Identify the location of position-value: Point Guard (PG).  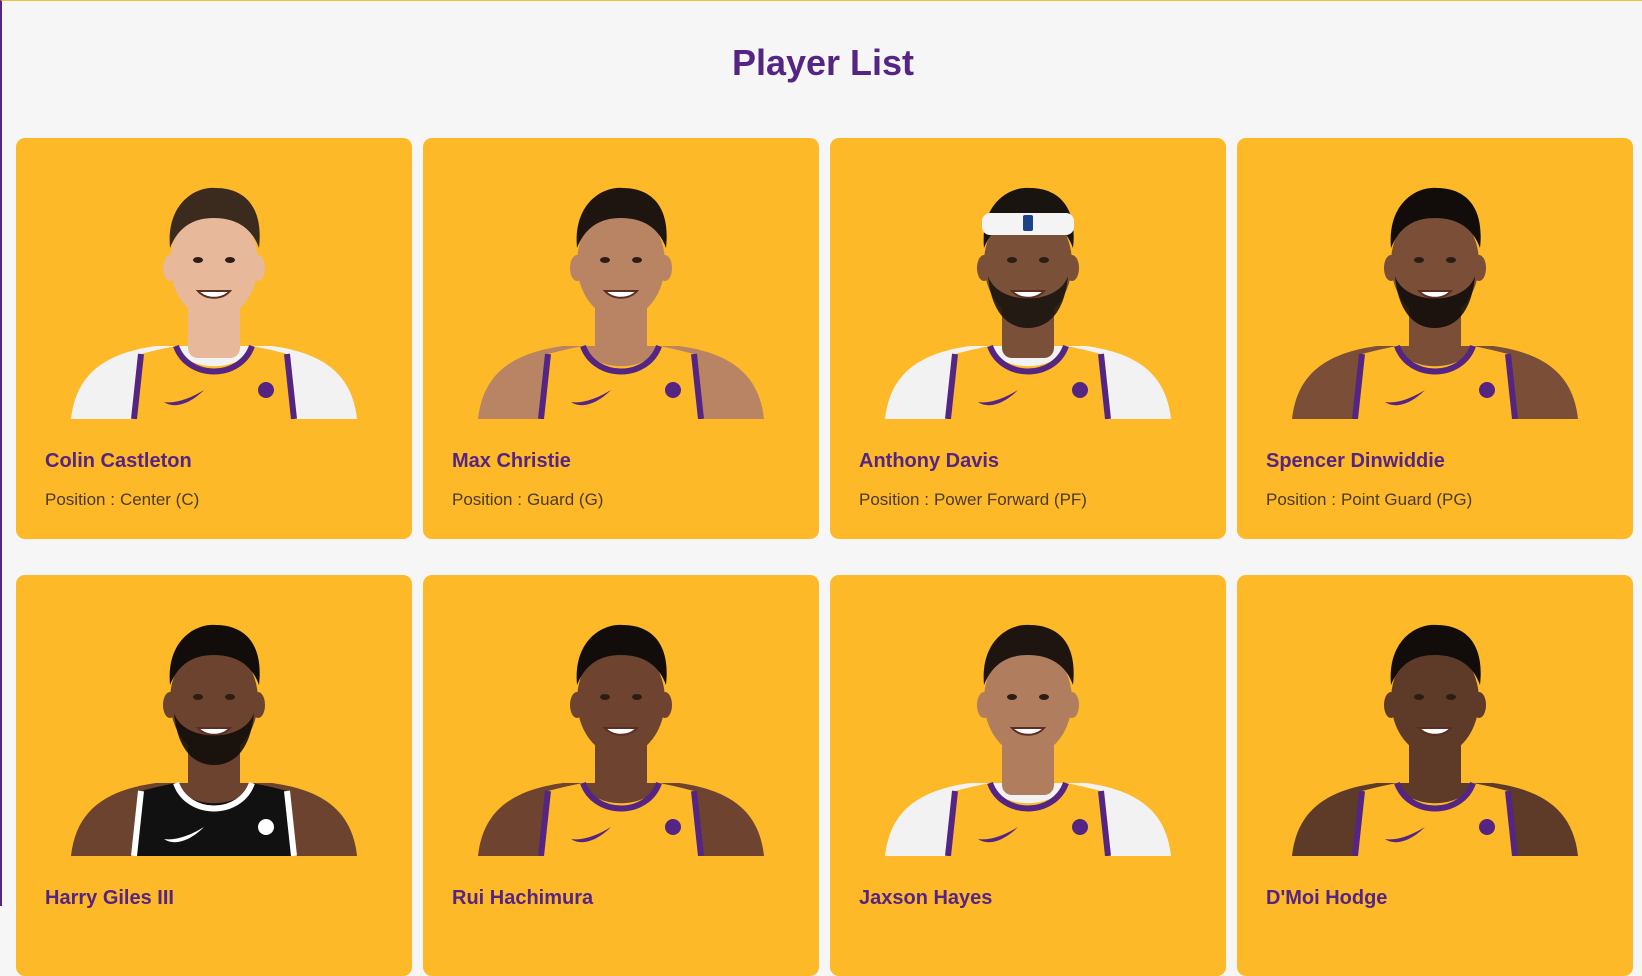
(1406, 499).